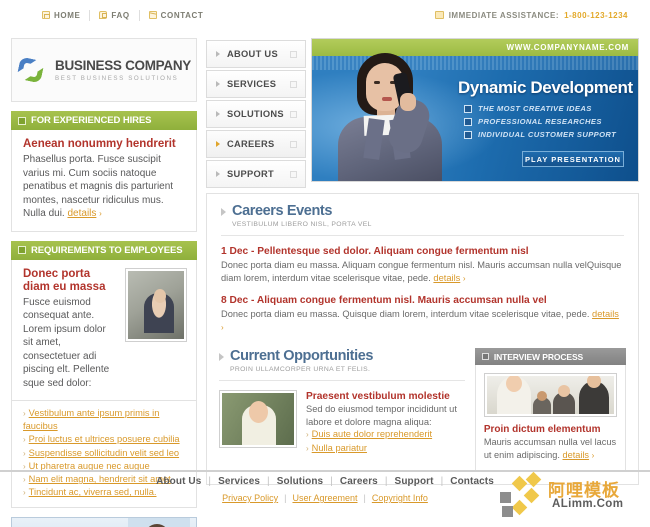 This screenshot has width=650, height=527. What do you see at coordinates (573, 159) in the screenshot?
I see `play-presentation-button: PLAY PRESENTATION` at bounding box center [573, 159].